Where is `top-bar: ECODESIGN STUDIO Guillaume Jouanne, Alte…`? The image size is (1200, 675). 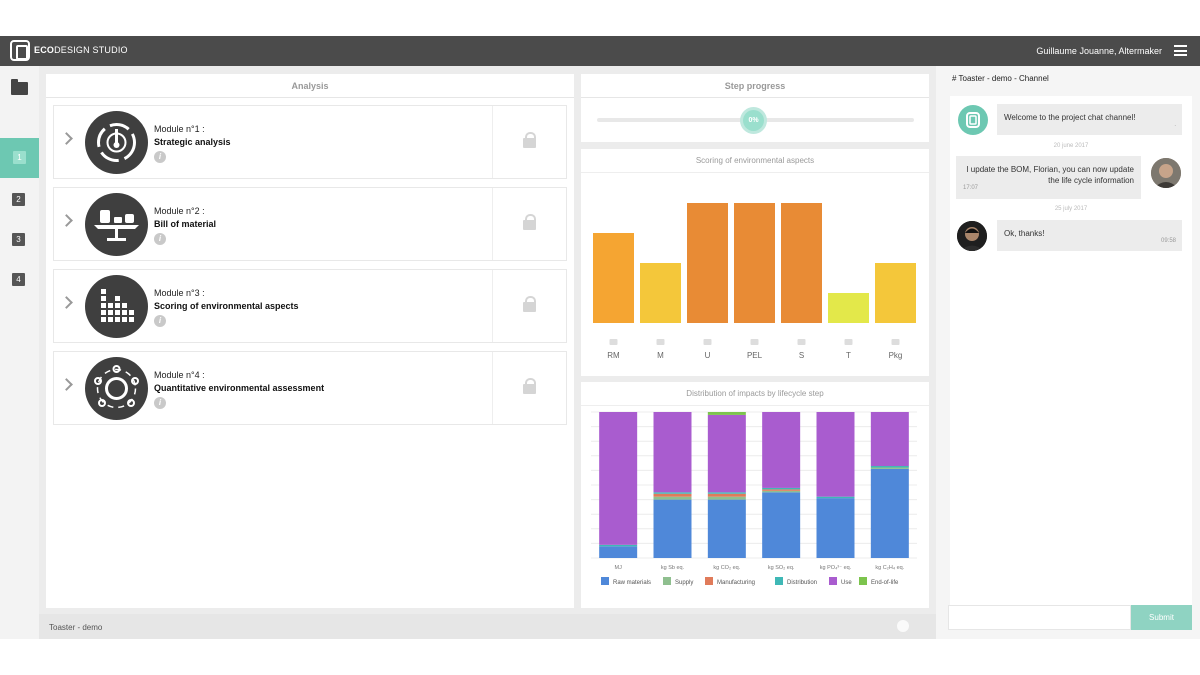
top-bar: ECODESIGN STUDIO Guillaume Jouanne, Alte… is located at coordinates (600, 51).